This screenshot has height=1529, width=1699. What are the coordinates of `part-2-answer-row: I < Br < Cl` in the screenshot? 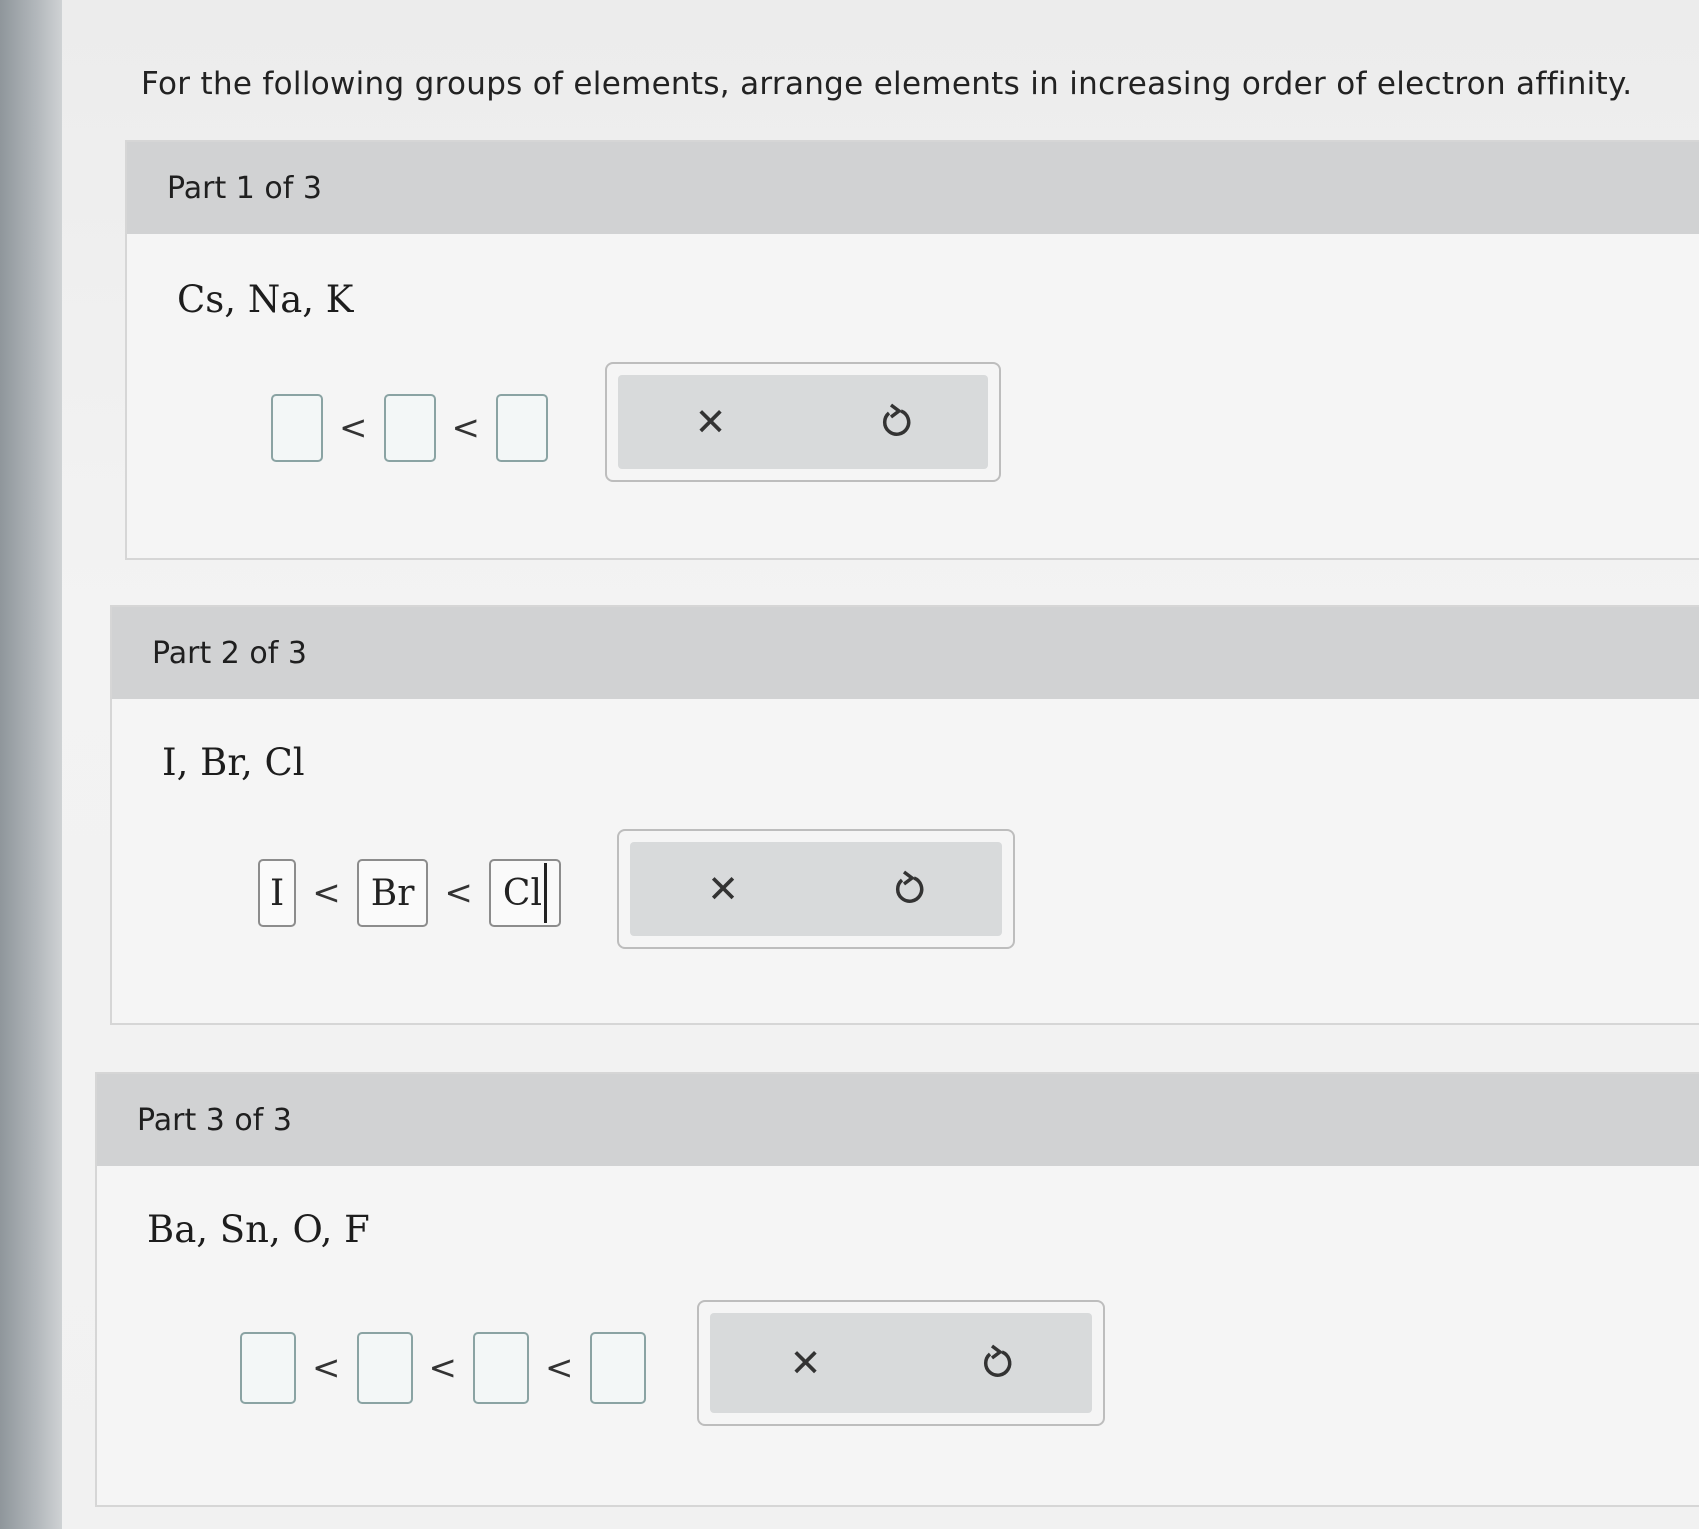 It's located at (409, 893).